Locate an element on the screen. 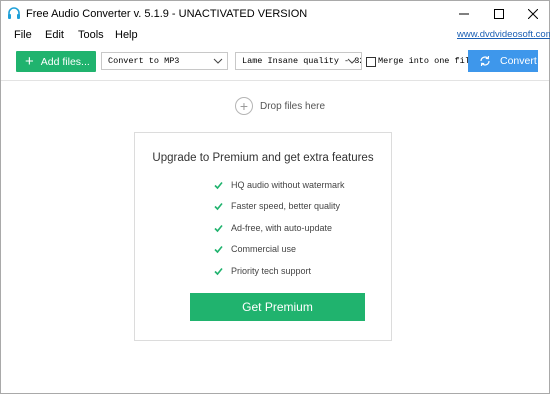 This screenshot has width=550, height=394. headphones-icon is located at coordinates (14, 13).